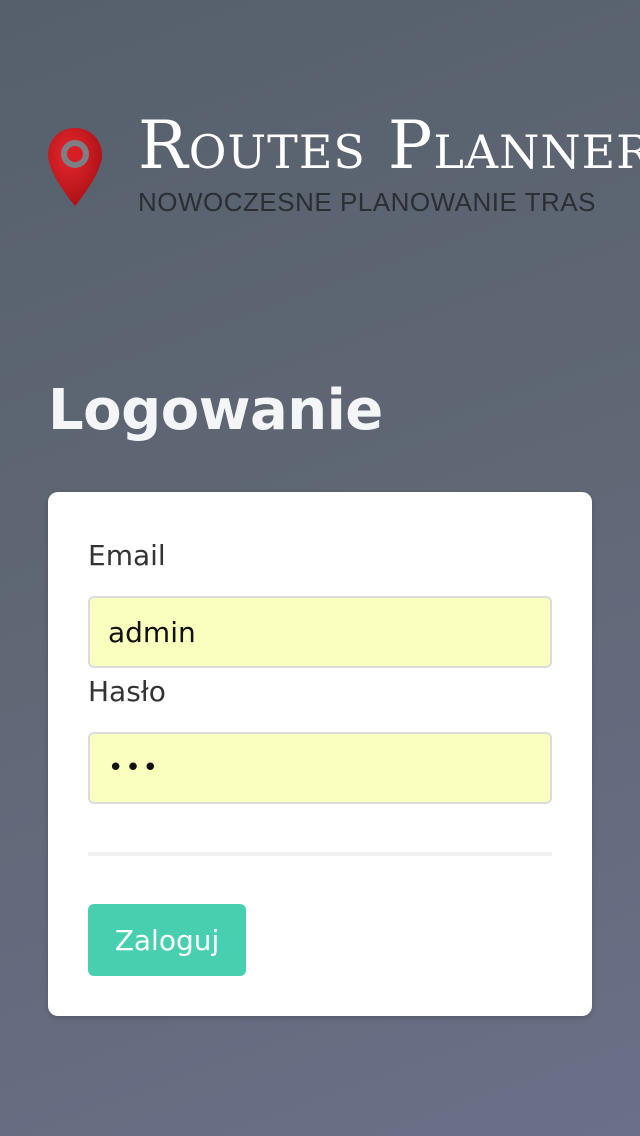  Describe the element at coordinates (320, 632) in the screenshot. I see `email-field` at that location.